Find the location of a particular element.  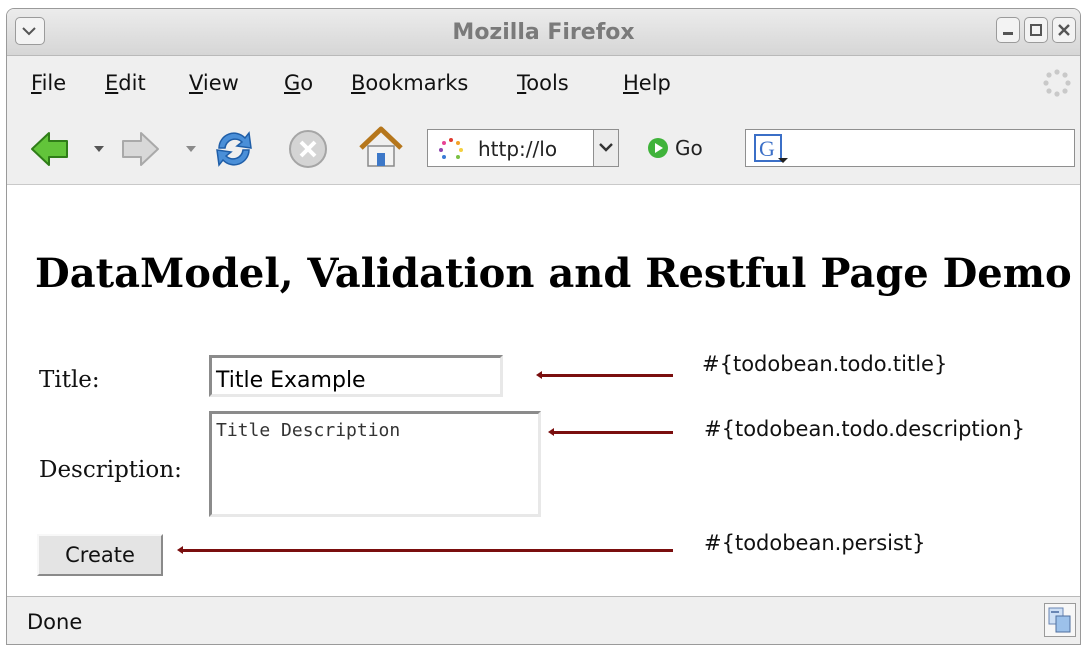

url-text: http://lo is located at coordinates (518, 149).